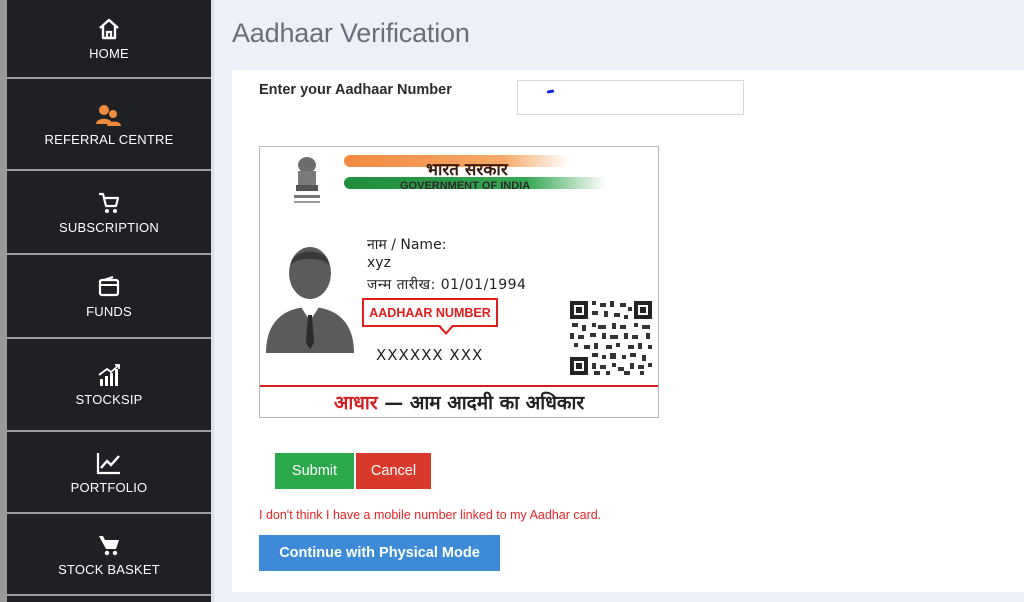 The height and width of the screenshot is (602, 1024). Describe the element at coordinates (109, 29) in the screenshot. I see `home-icon` at that location.